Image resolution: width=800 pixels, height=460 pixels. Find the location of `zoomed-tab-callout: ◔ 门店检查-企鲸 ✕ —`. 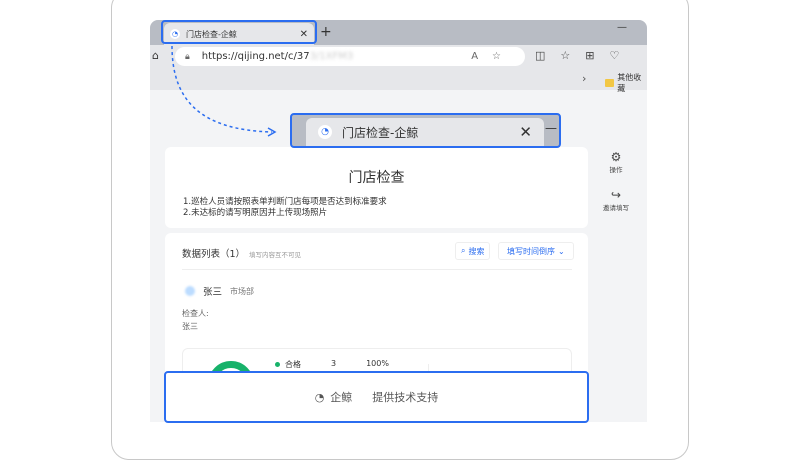

zoomed-tab-callout: ◔ 门店检查-企鲸 ✕ — is located at coordinates (425, 130).